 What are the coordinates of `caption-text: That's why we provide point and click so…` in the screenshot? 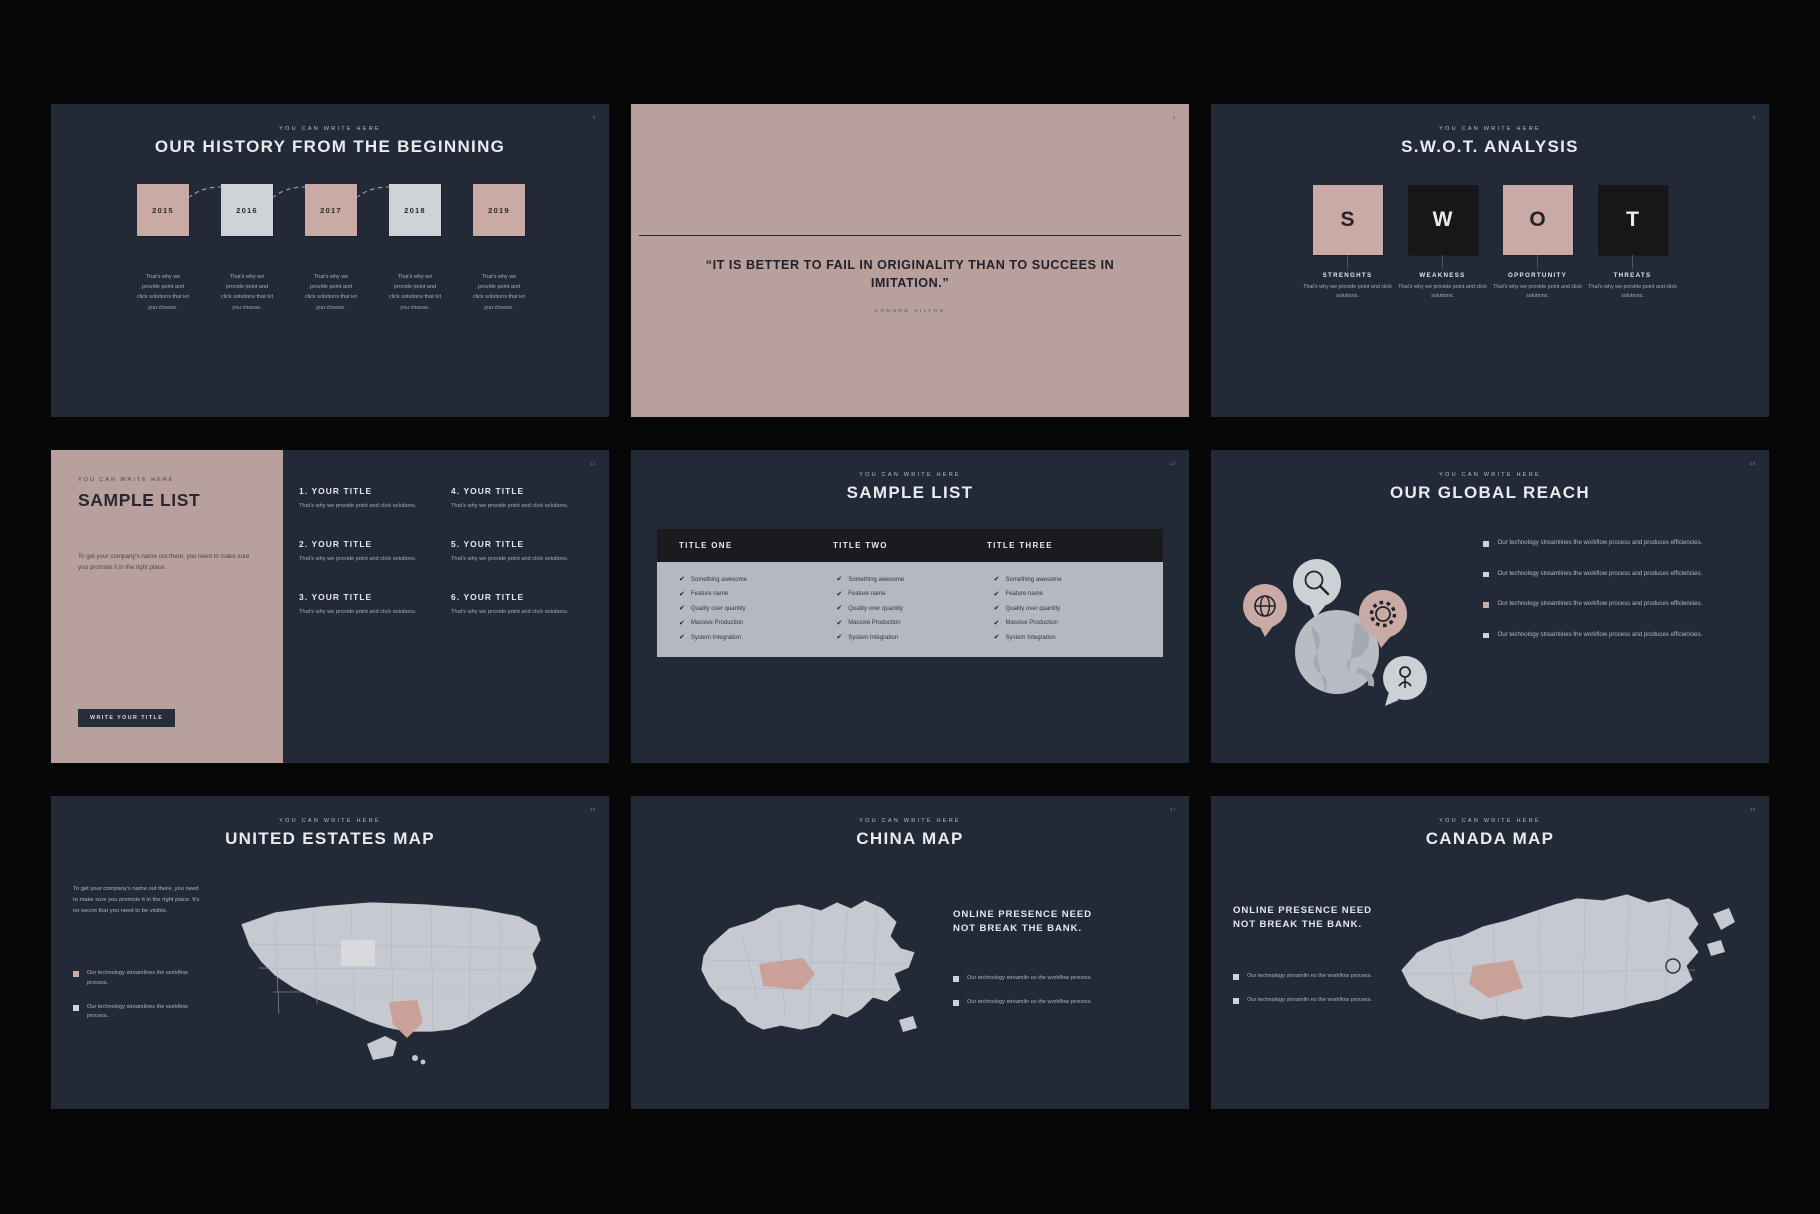 It's located at (163, 292).